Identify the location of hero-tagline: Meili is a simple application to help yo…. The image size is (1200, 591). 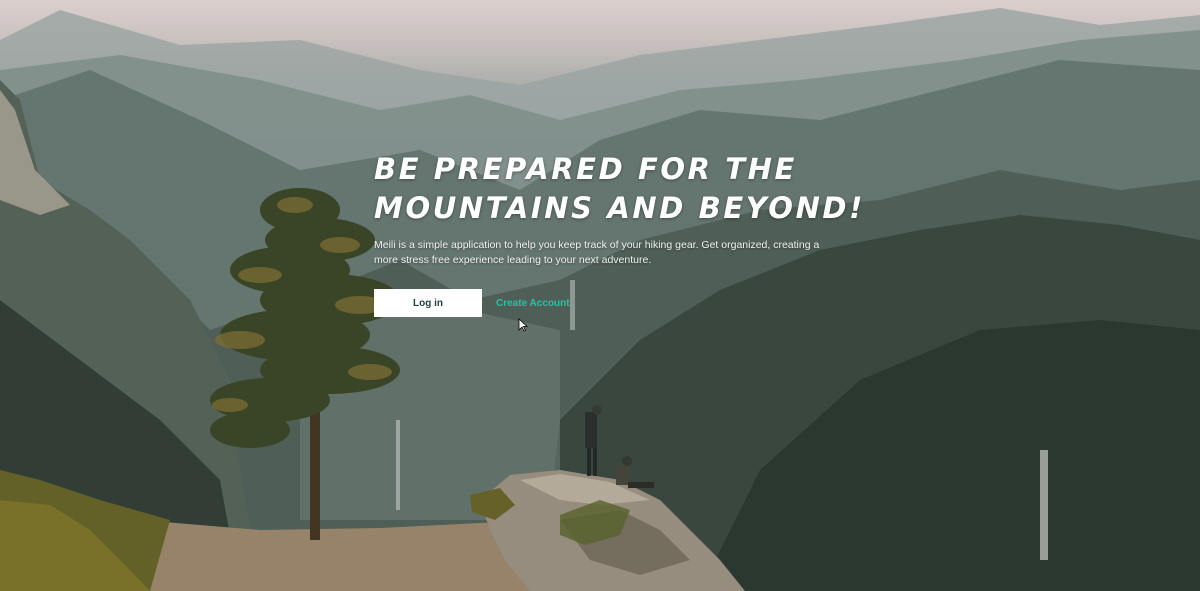
(597, 252).